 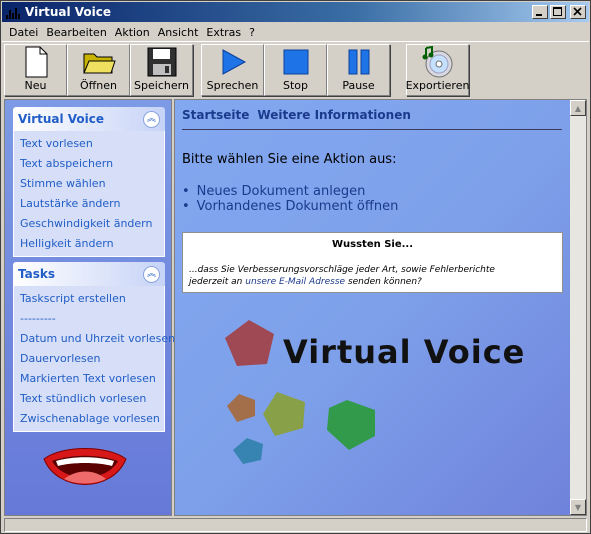 I want to click on vertical-scrollbar: ▲ ▼, so click(x=578, y=307).